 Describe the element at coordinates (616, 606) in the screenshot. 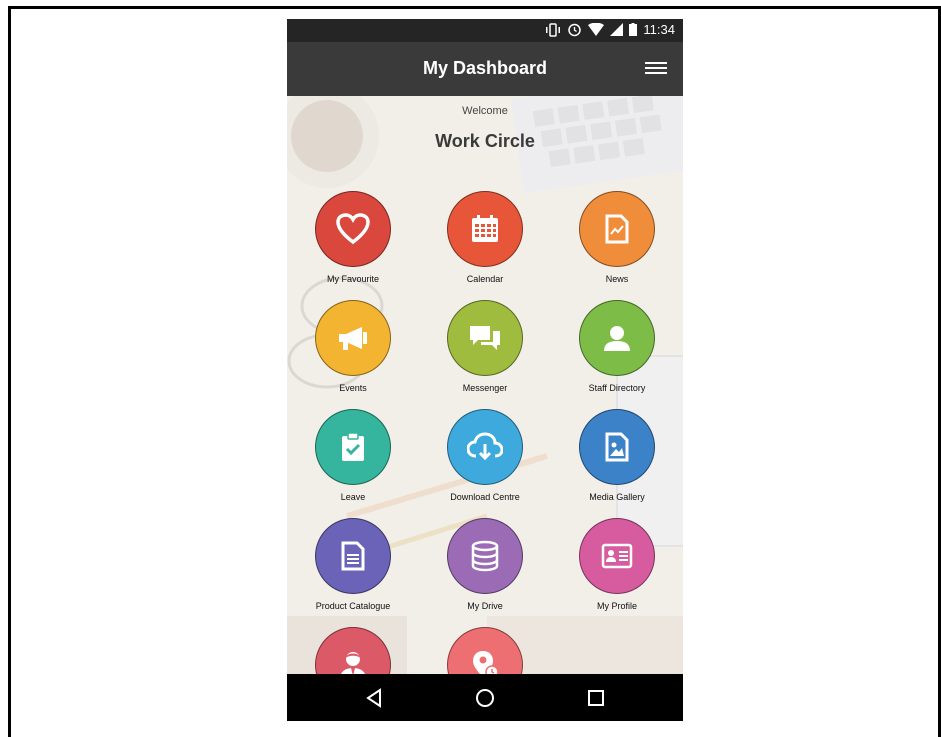

I see `tile-label: My Profile` at that location.